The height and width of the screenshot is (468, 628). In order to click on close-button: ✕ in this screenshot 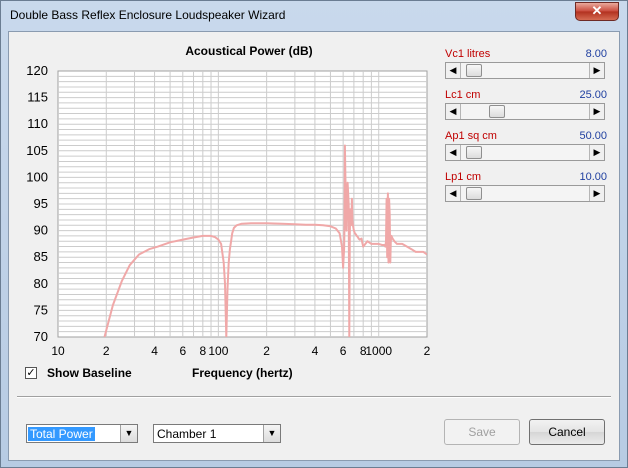, I will do `click(597, 11)`.